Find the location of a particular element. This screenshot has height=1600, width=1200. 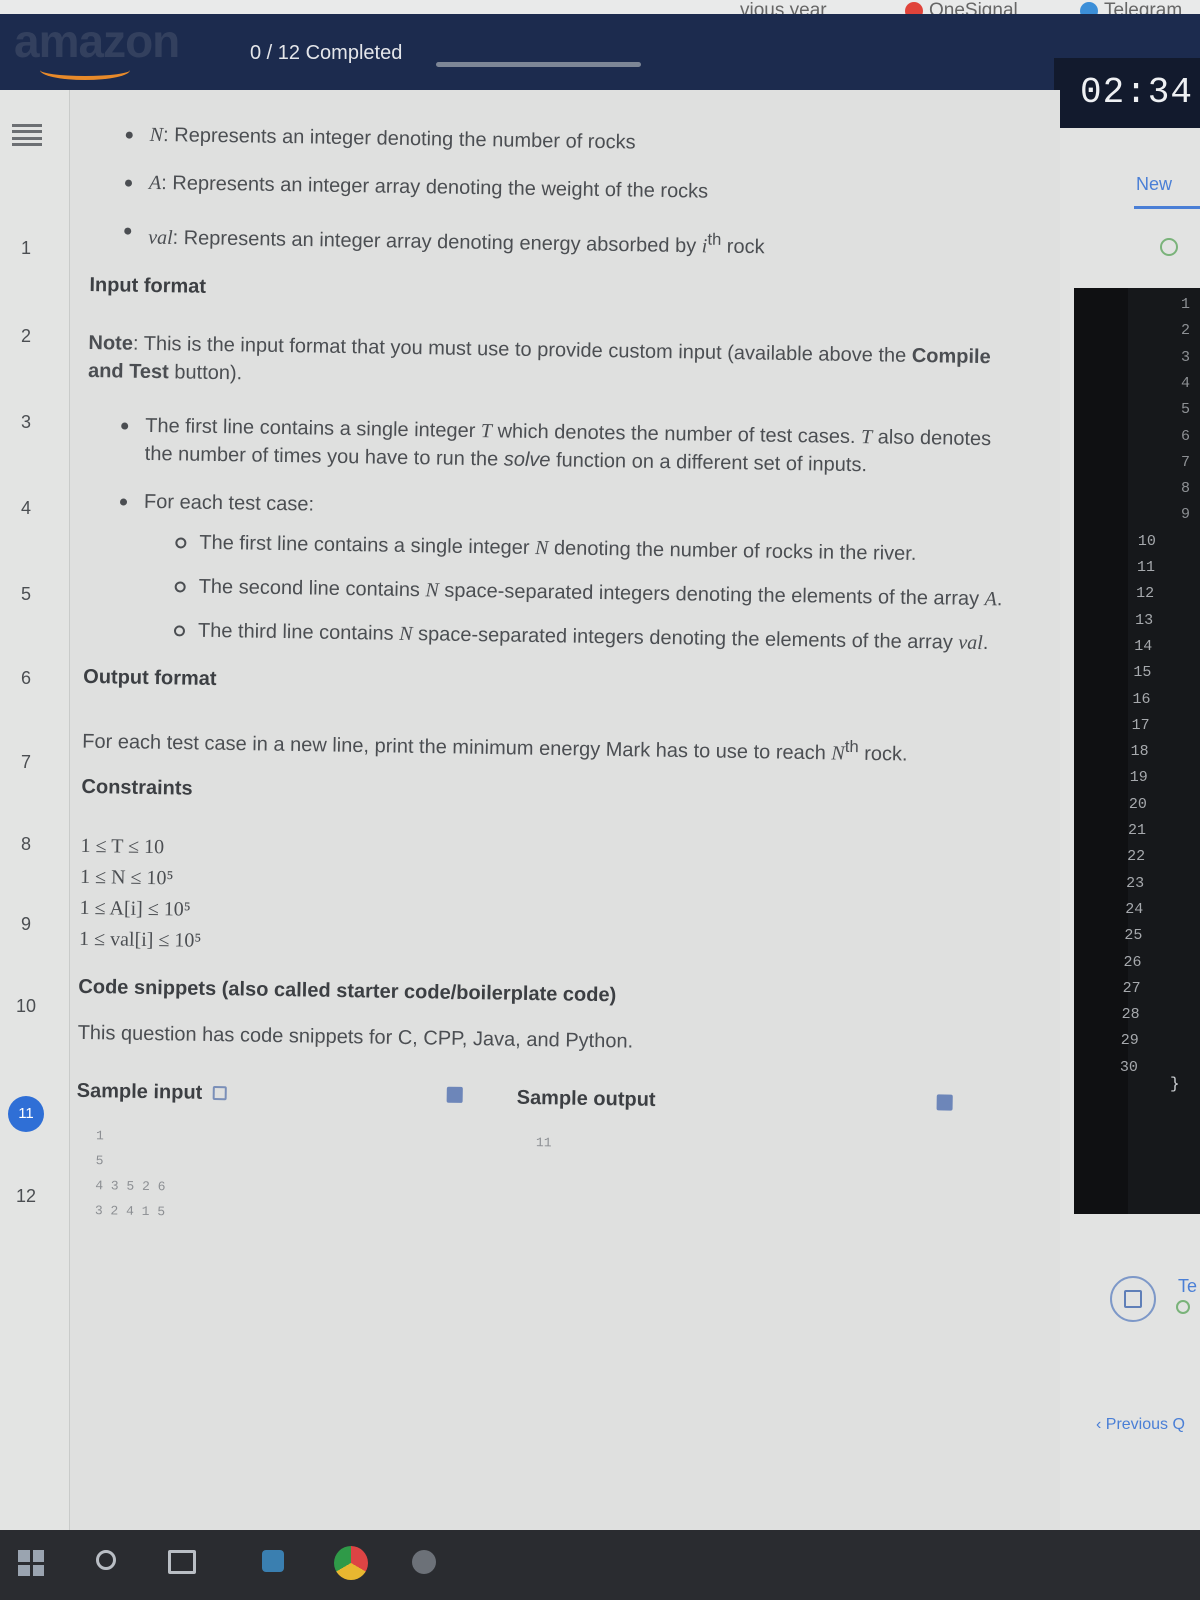

editor-line-number: 17 is located at coordinates (1140, 725).